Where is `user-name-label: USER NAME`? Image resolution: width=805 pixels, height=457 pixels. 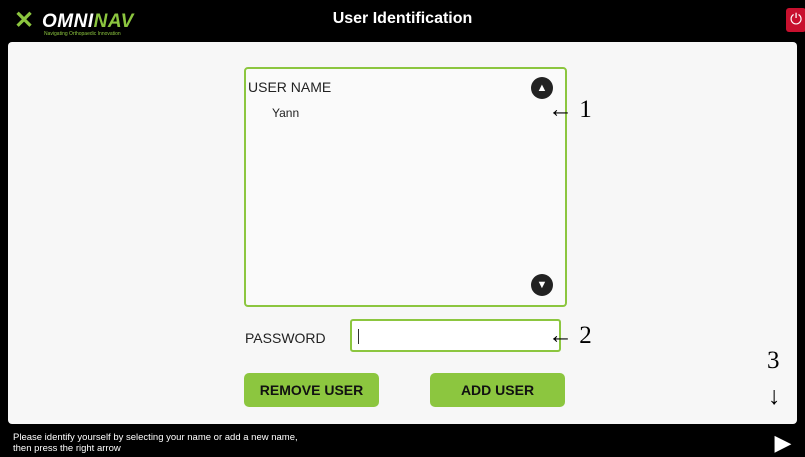
user-name-label: USER NAME is located at coordinates (290, 87).